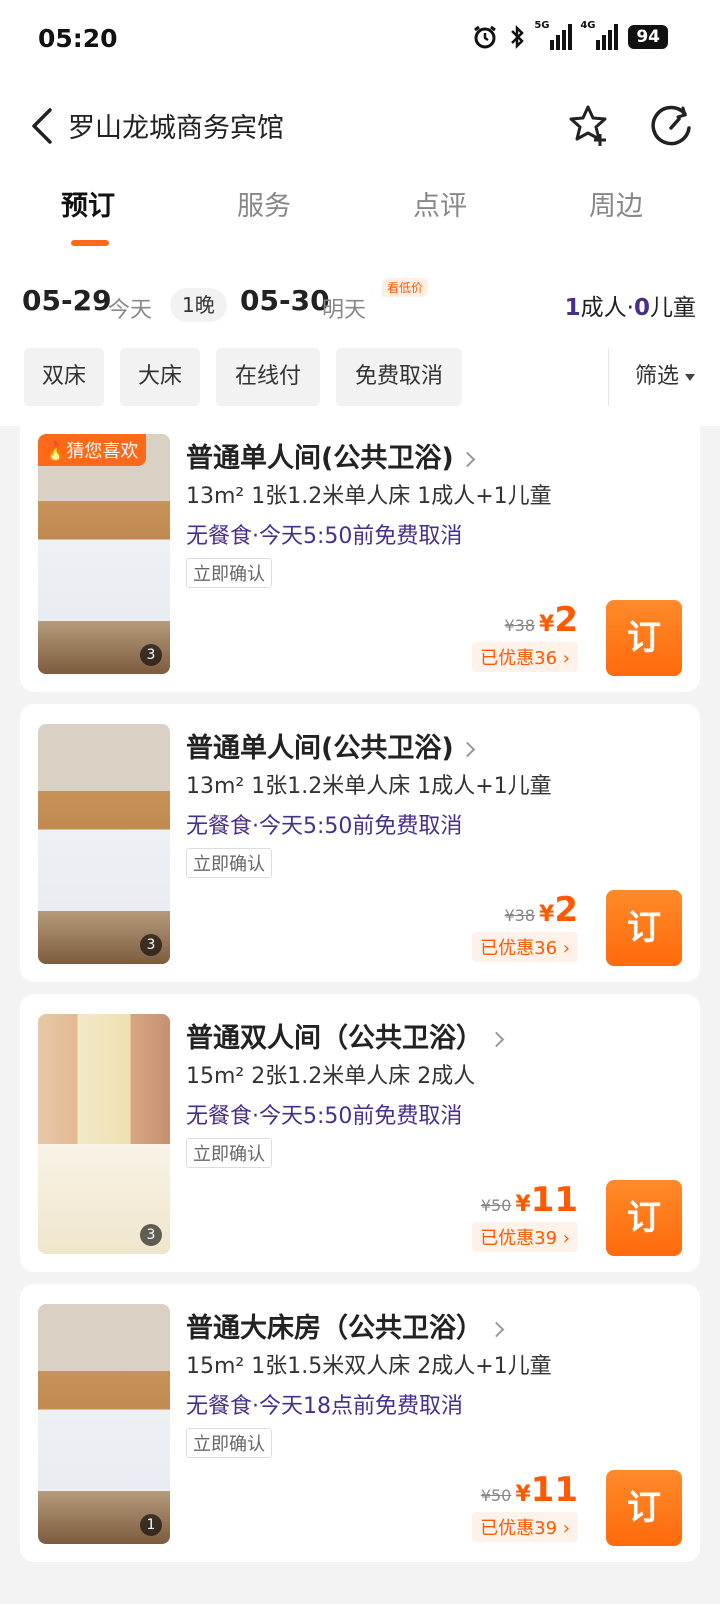 The image size is (720, 1604). Describe the element at coordinates (616, 203) in the screenshot. I see `tab-nearby: 周边` at that location.